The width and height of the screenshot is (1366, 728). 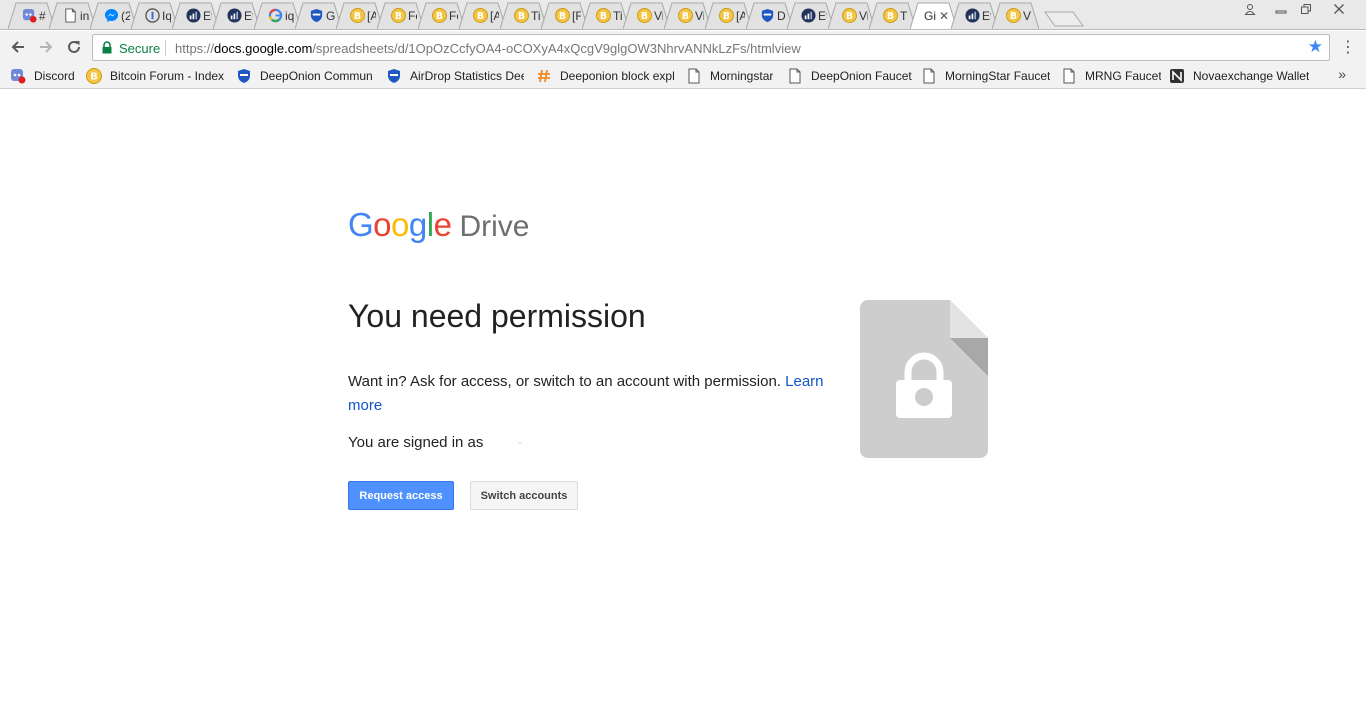 What do you see at coordinates (1306, 9) in the screenshot?
I see `restore-button` at bounding box center [1306, 9].